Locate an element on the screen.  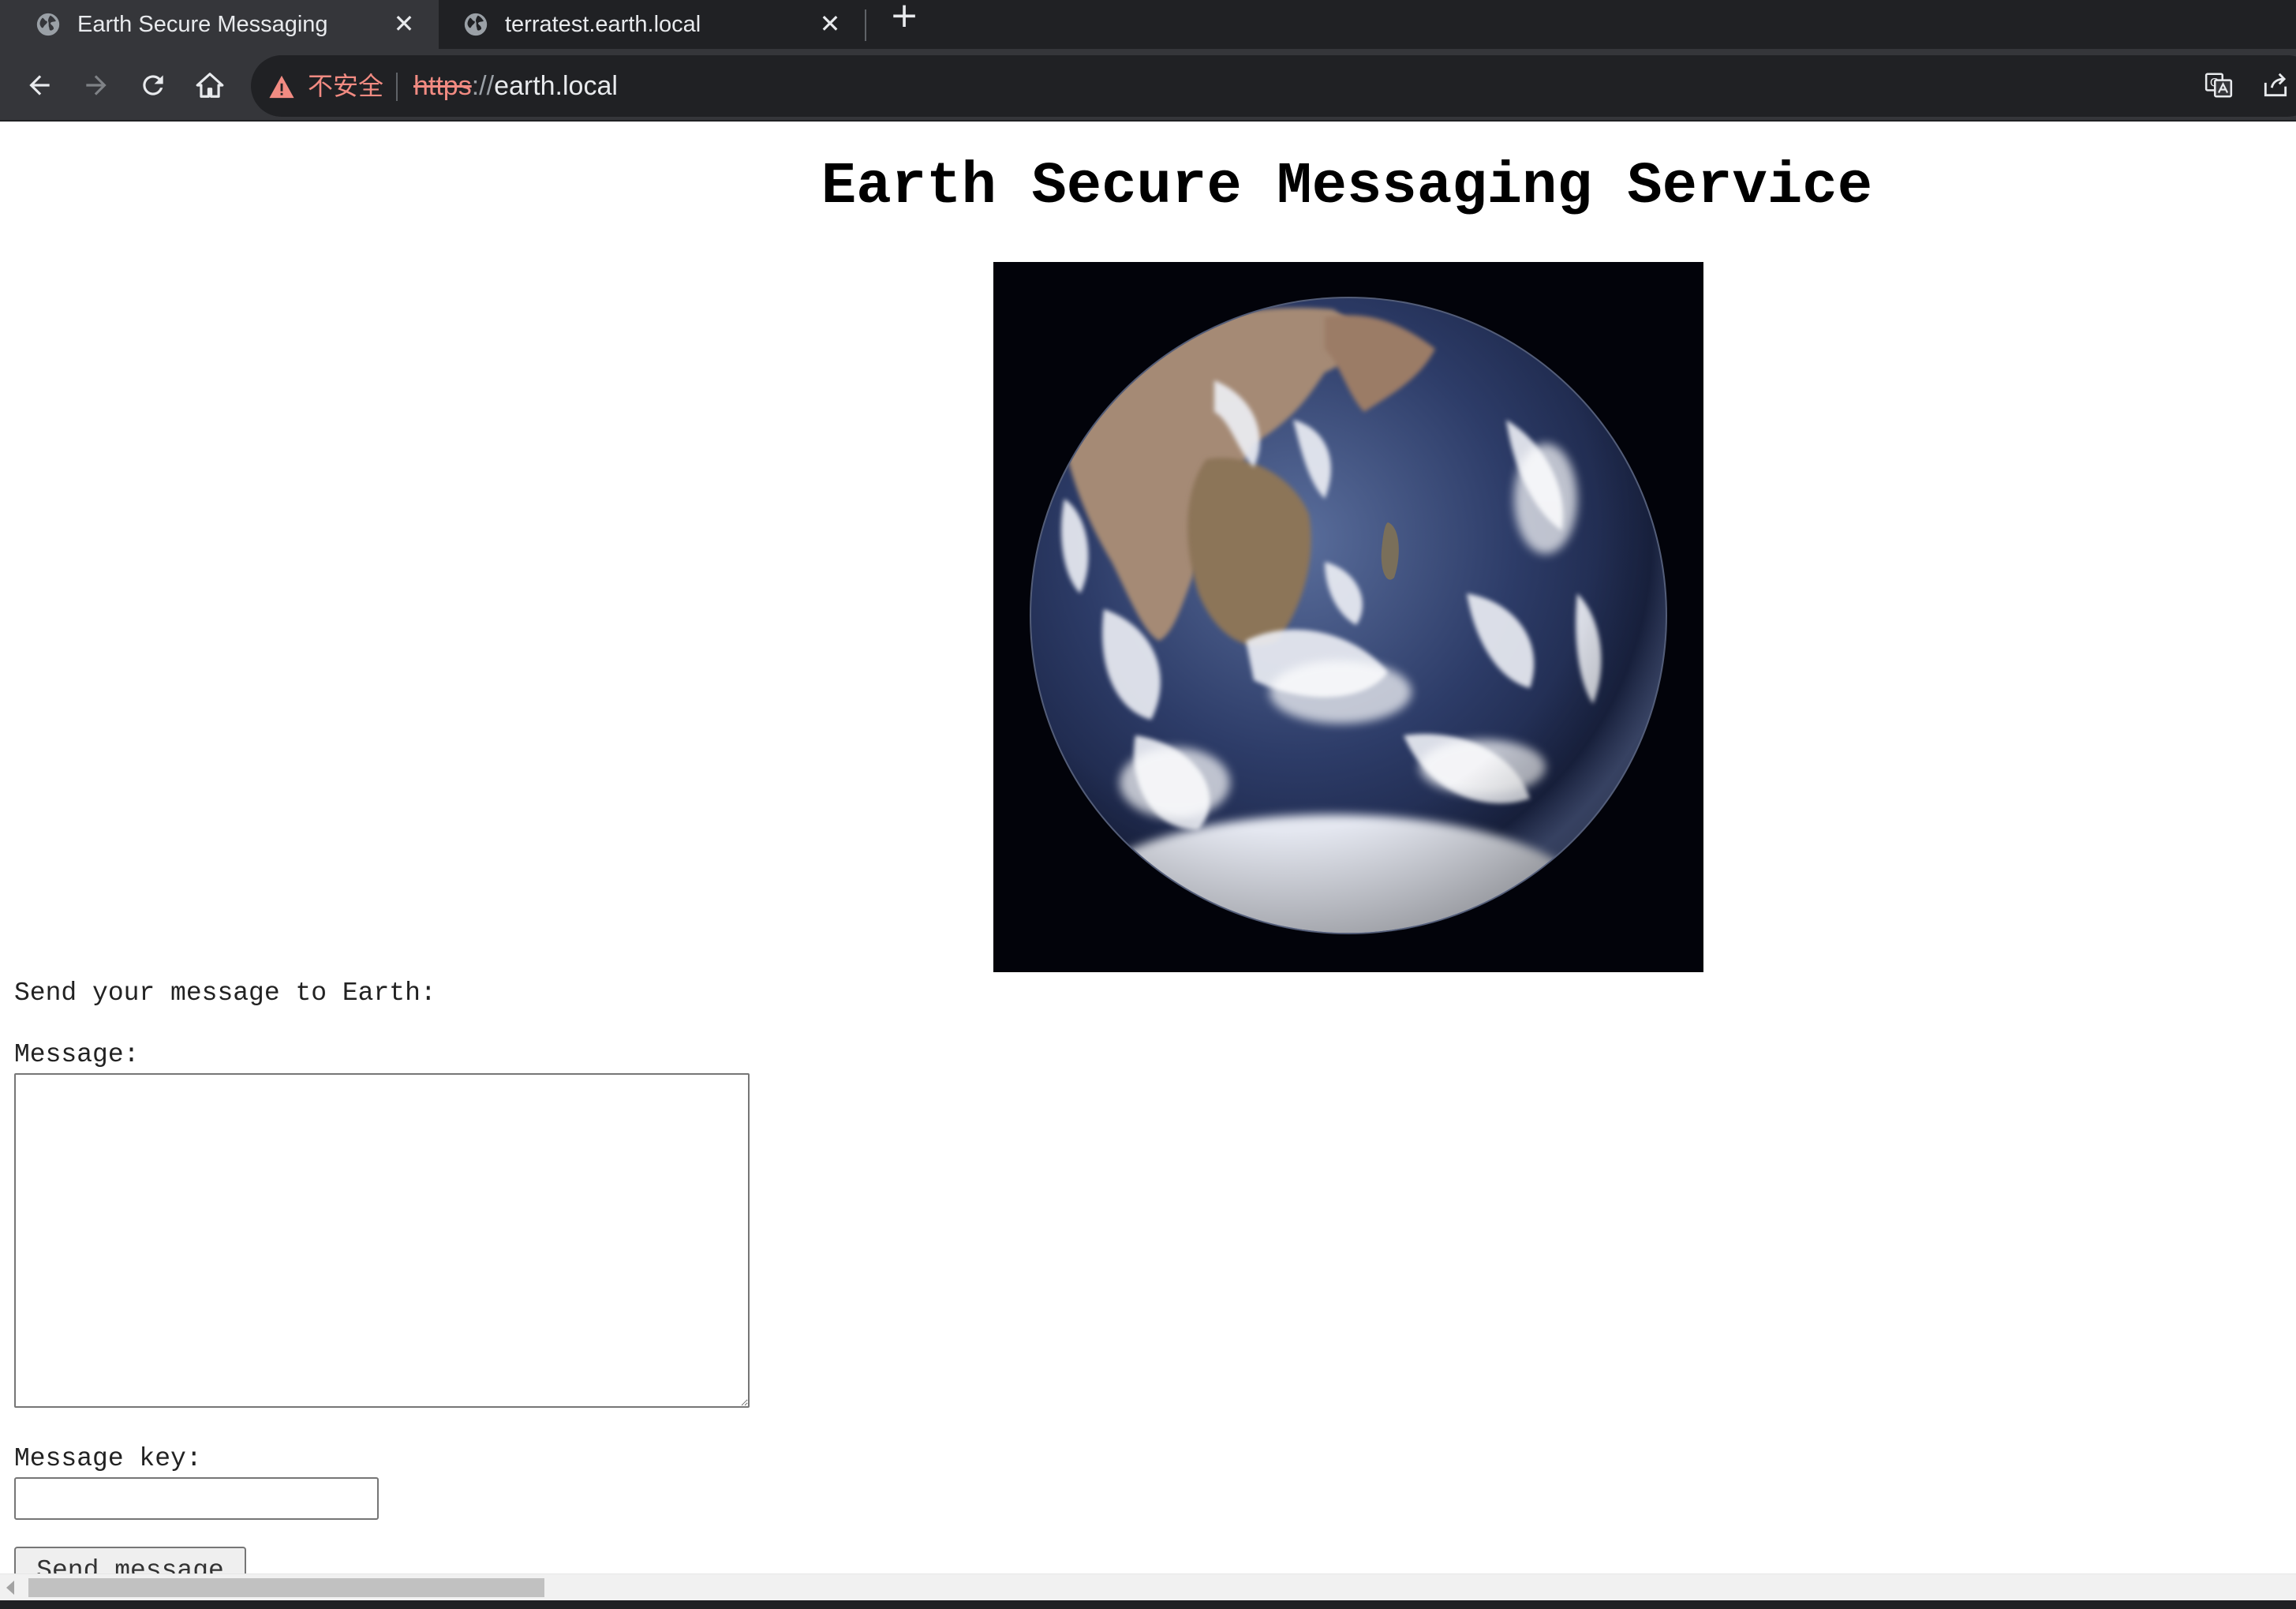
share-button is located at coordinates (2275, 85).